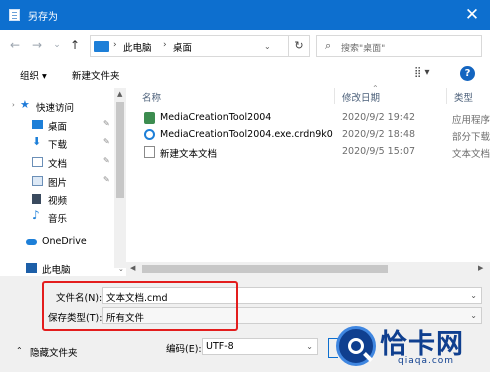  Describe the element at coordinates (36, 215) in the screenshot. I see `music-icon: ♪` at that location.